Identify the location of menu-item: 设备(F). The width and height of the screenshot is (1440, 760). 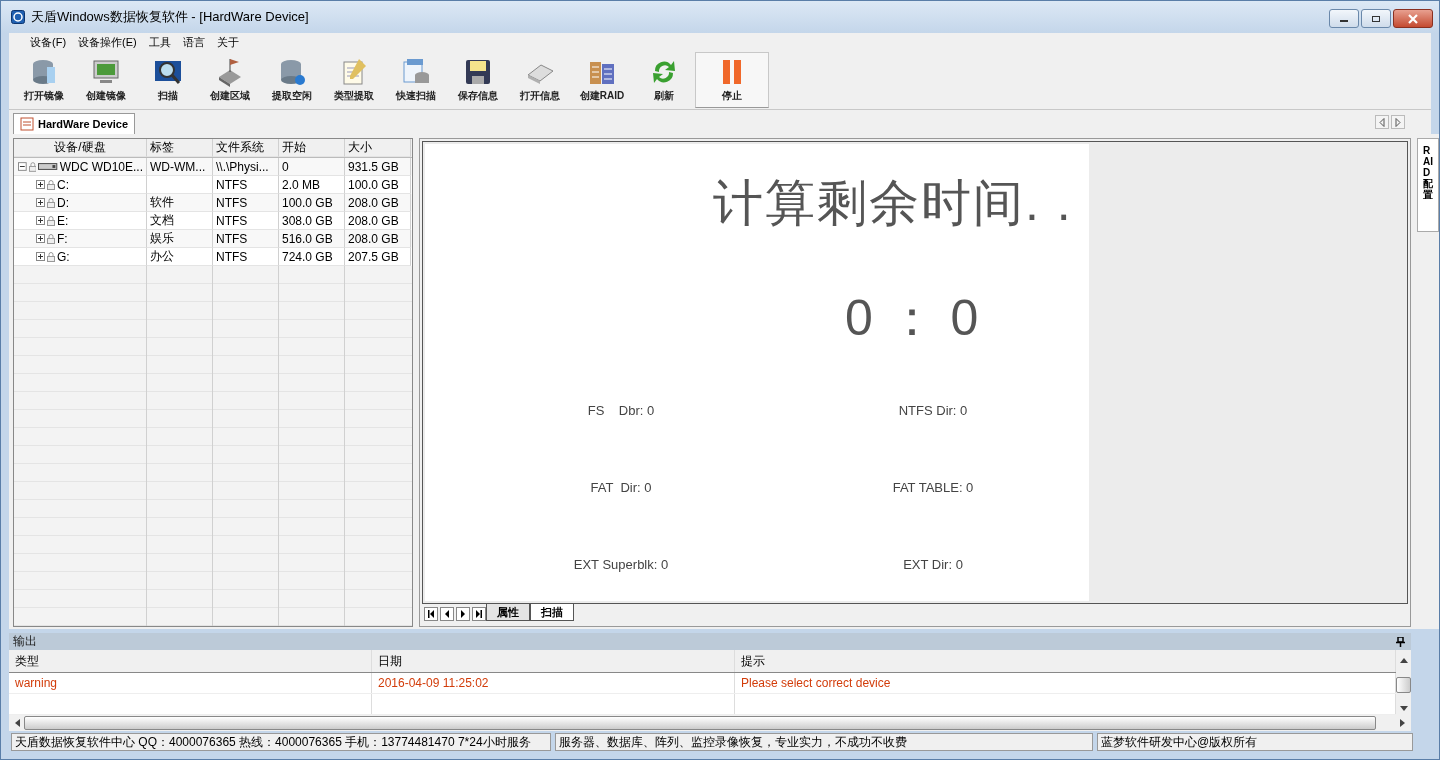
(48, 42).